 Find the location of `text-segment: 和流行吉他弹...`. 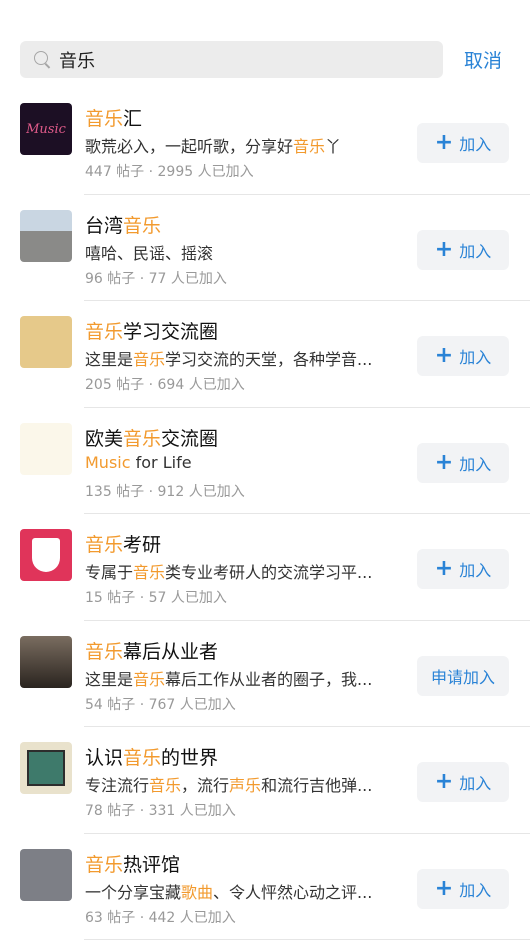

text-segment: 和流行吉他弹... is located at coordinates (317, 785).